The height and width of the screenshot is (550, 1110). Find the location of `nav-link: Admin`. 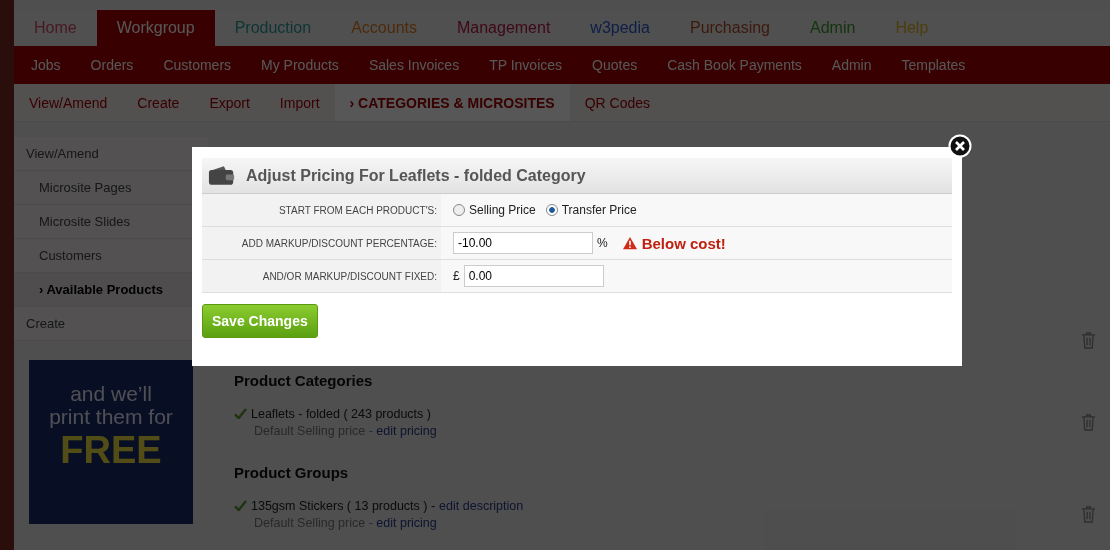

nav-link: Admin is located at coordinates (851, 65).